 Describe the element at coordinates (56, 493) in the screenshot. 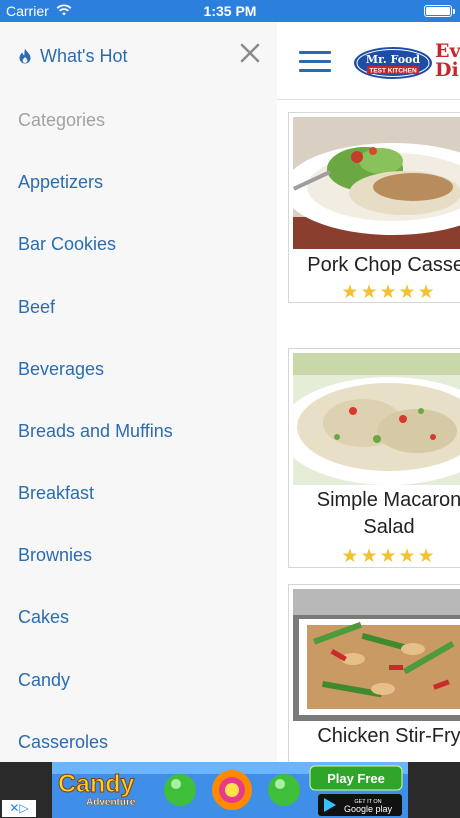

I see `category-item: Breakfast` at that location.